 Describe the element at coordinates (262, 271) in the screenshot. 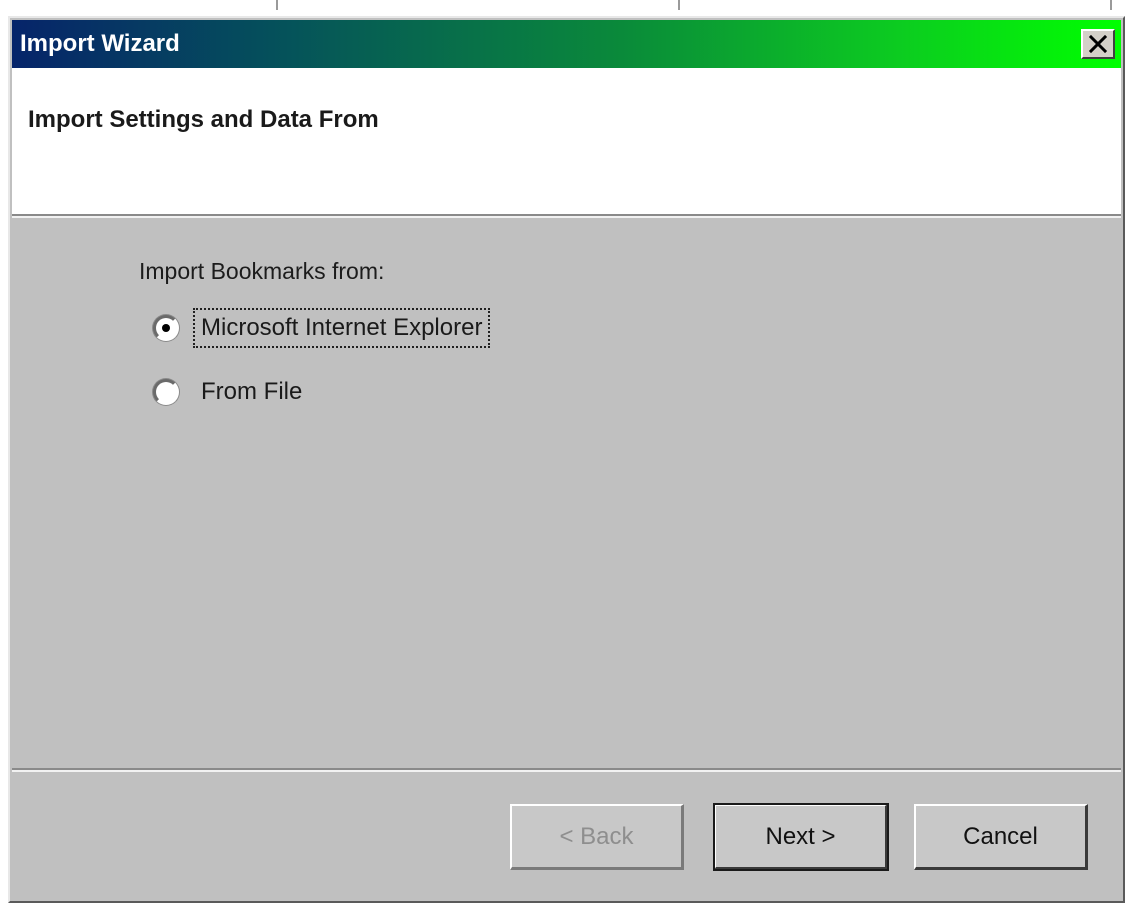

I see `import-source-label: Import Bookmarks from:` at that location.